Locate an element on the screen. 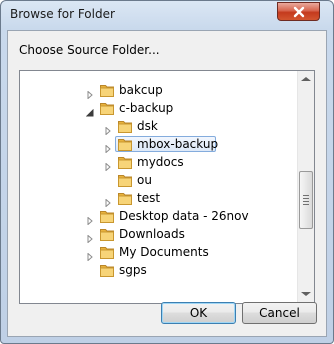 This screenshot has height=344, width=334. tree-item-label: Downloads is located at coordinates (152, 234).